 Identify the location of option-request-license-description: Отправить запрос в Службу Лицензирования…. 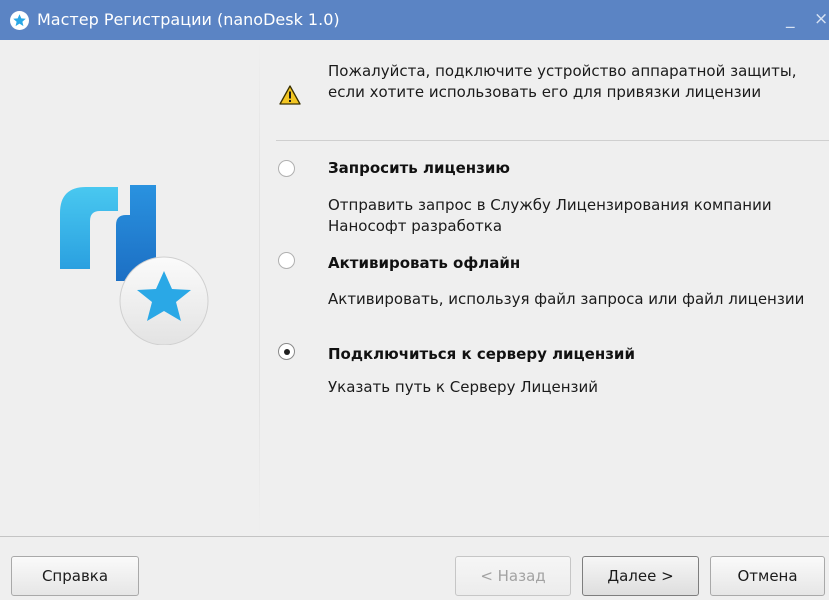
(550, 215).